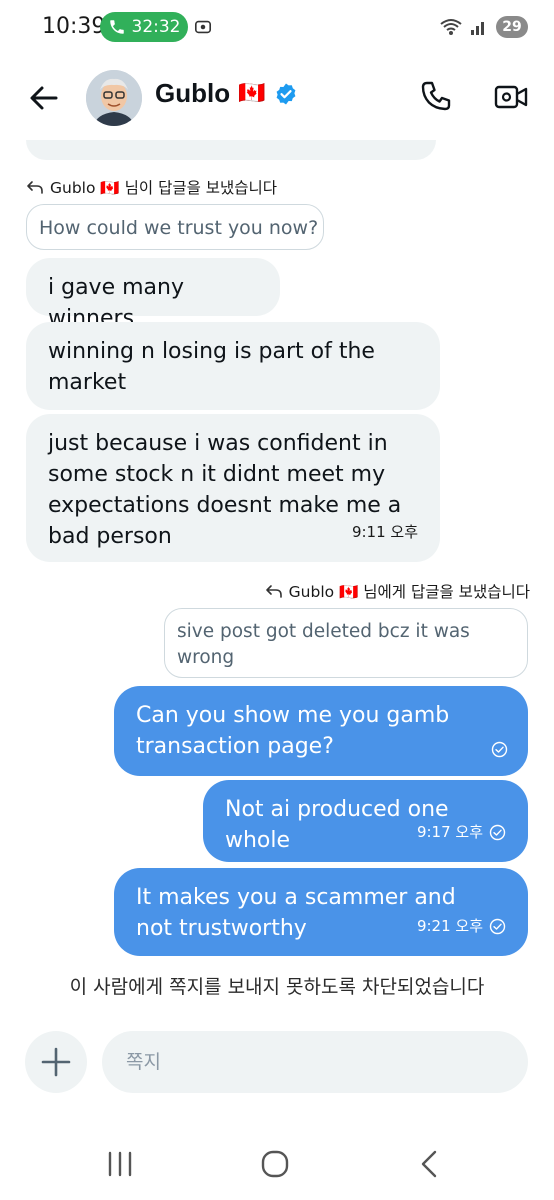 Image resolution: width=554 pixels, height=1200 pixels. Describe the element at coordinates (156, 27) in the screenshot. I see `call-duration: 32:32` at that location.